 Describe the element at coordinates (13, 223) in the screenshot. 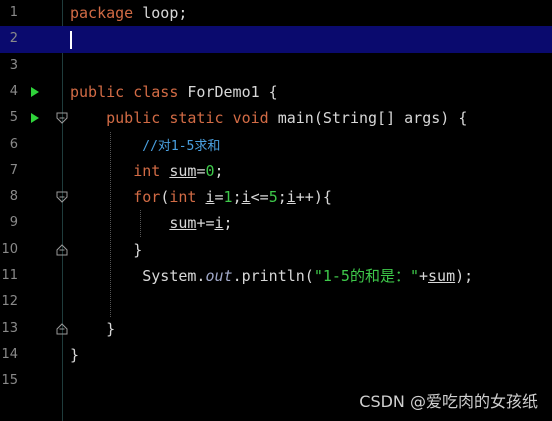

I see `line-number: 9` at that location.